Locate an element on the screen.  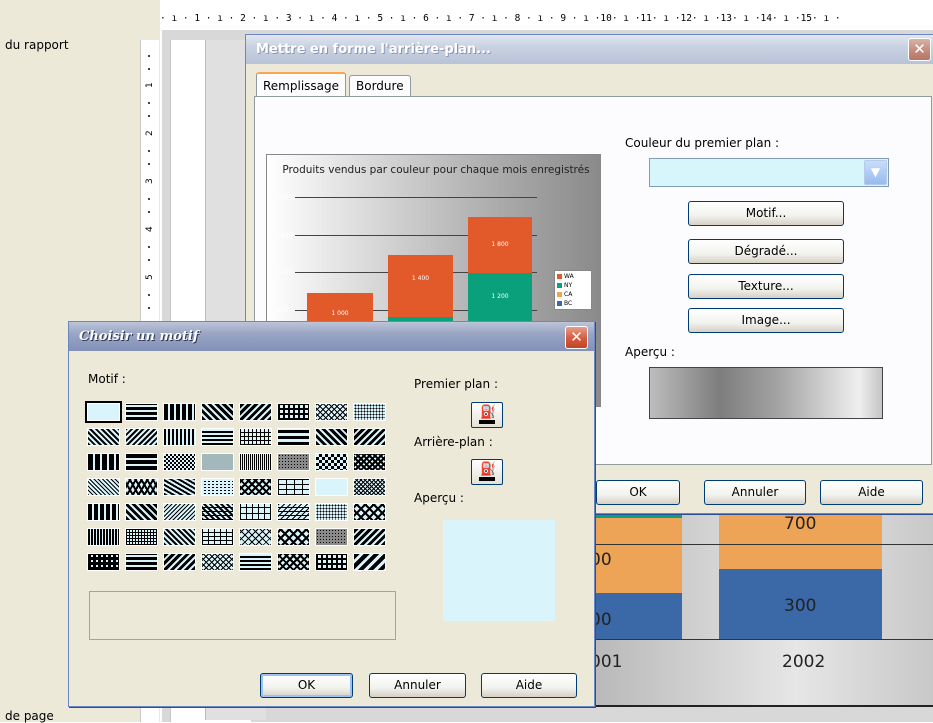
pattern-grid is located at coordinates (236, 489).